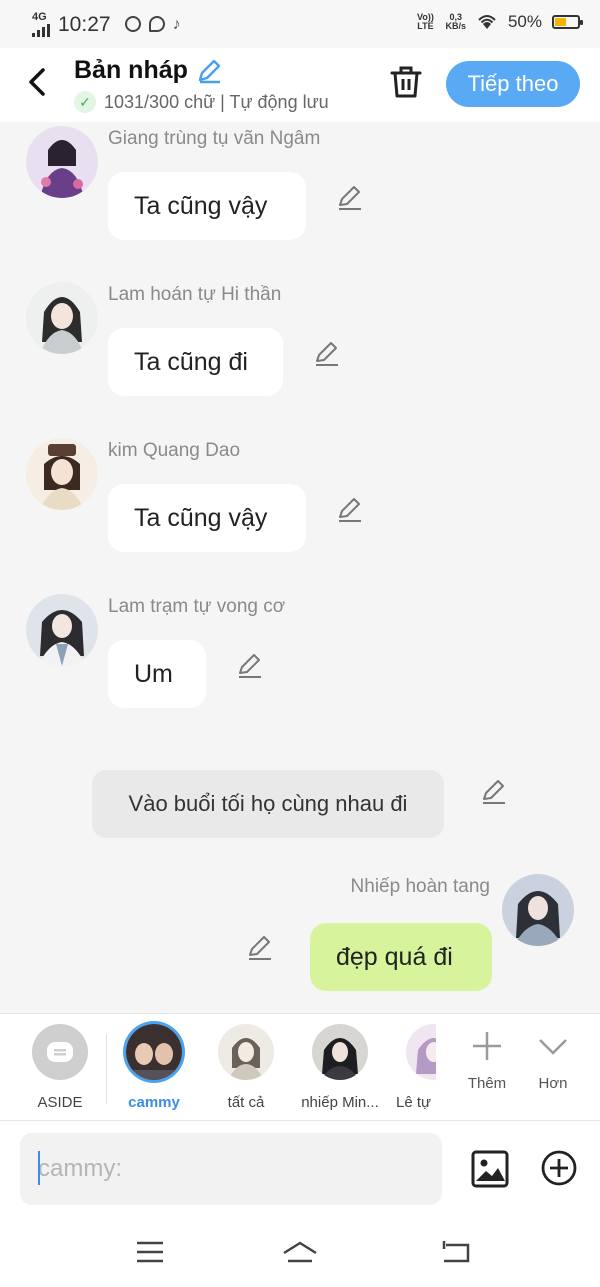  What do you see at coordinates (487, 1083) in the screenshot?
I see `add-label: Thêm` at bounding box center [487, 1083].